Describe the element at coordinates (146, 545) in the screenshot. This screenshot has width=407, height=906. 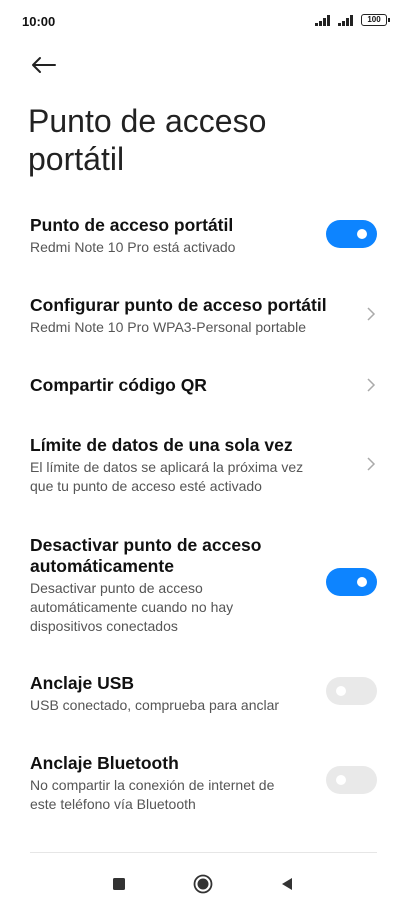
I see `auto-off-title-line1: Desactivar punto de acceso` at that location.